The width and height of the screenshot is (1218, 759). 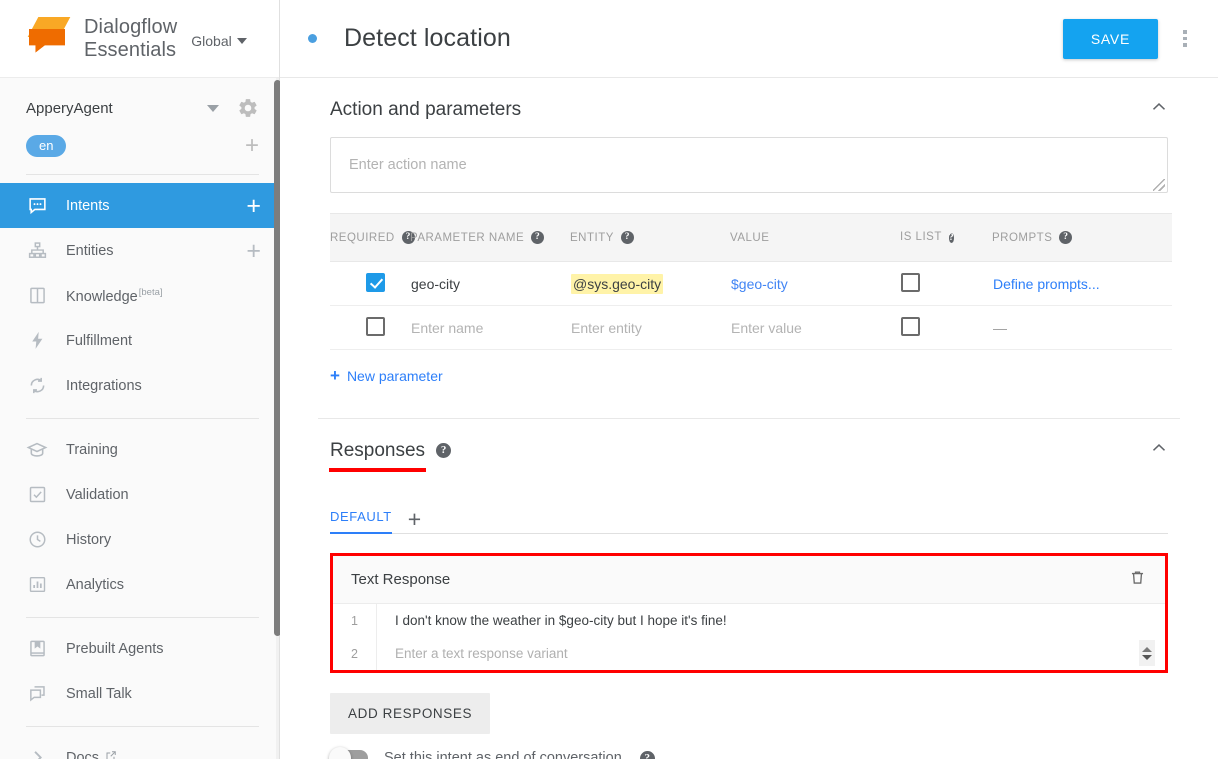 What do you see at coordinates (503, 754) in the screenshot?
I see `end-of-conversation-label: Set this intent as end of conversation` at bounding box center [503, 754].